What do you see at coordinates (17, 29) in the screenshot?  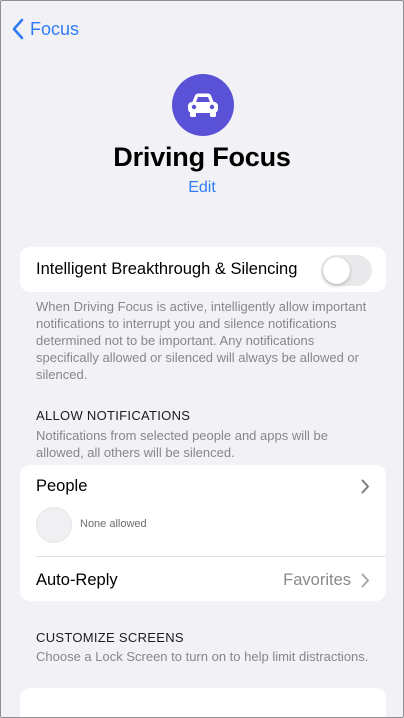 I see `chevron-left-icon` at bounding box center [17, 29].